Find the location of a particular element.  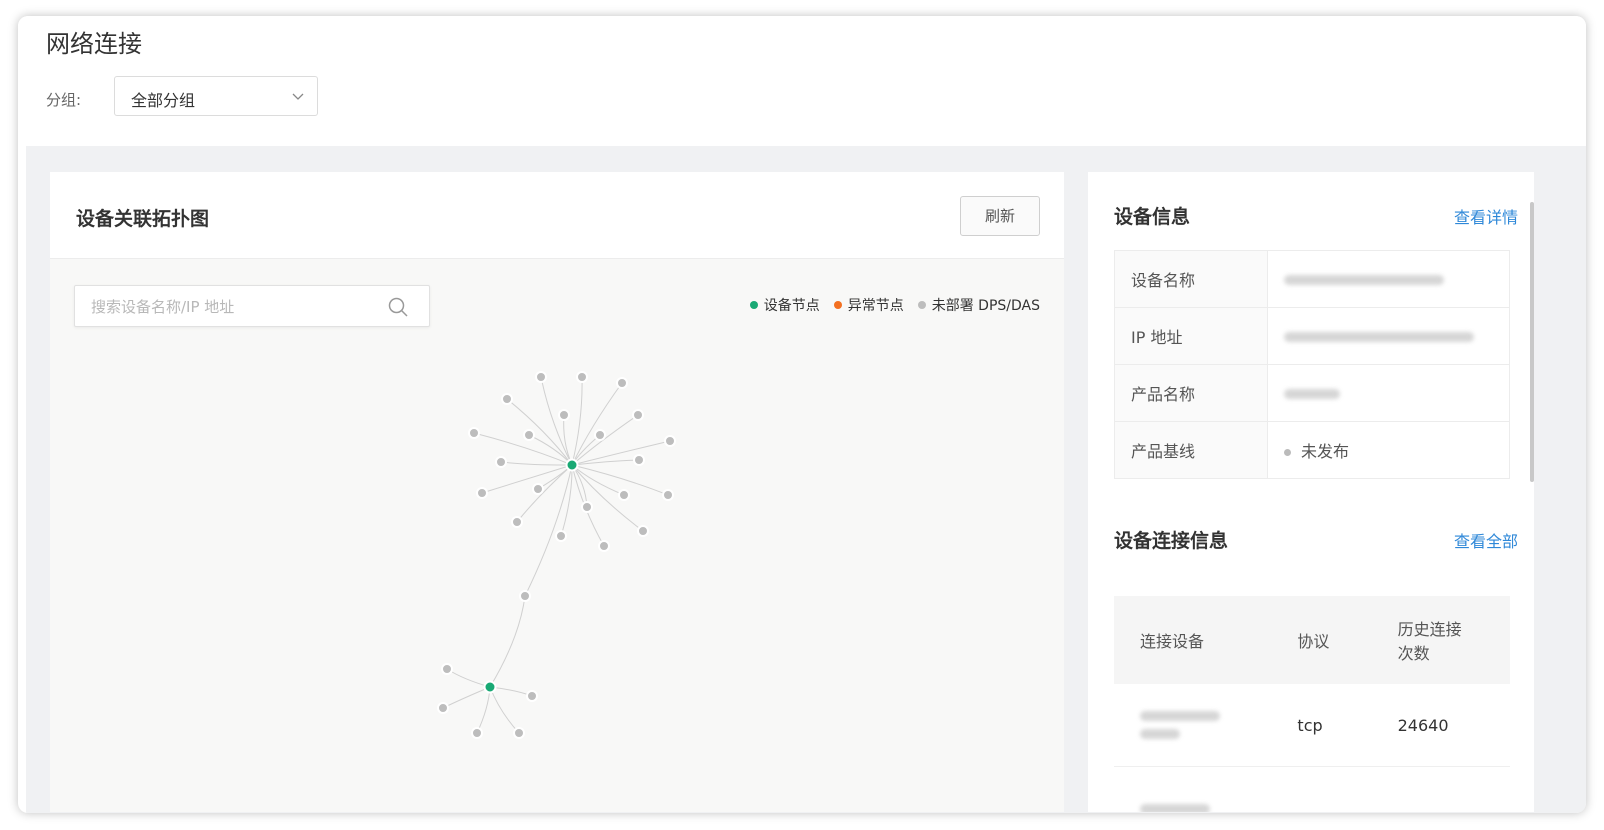

legend-item-device: 设备节点 is located at coordinates (784, 305).